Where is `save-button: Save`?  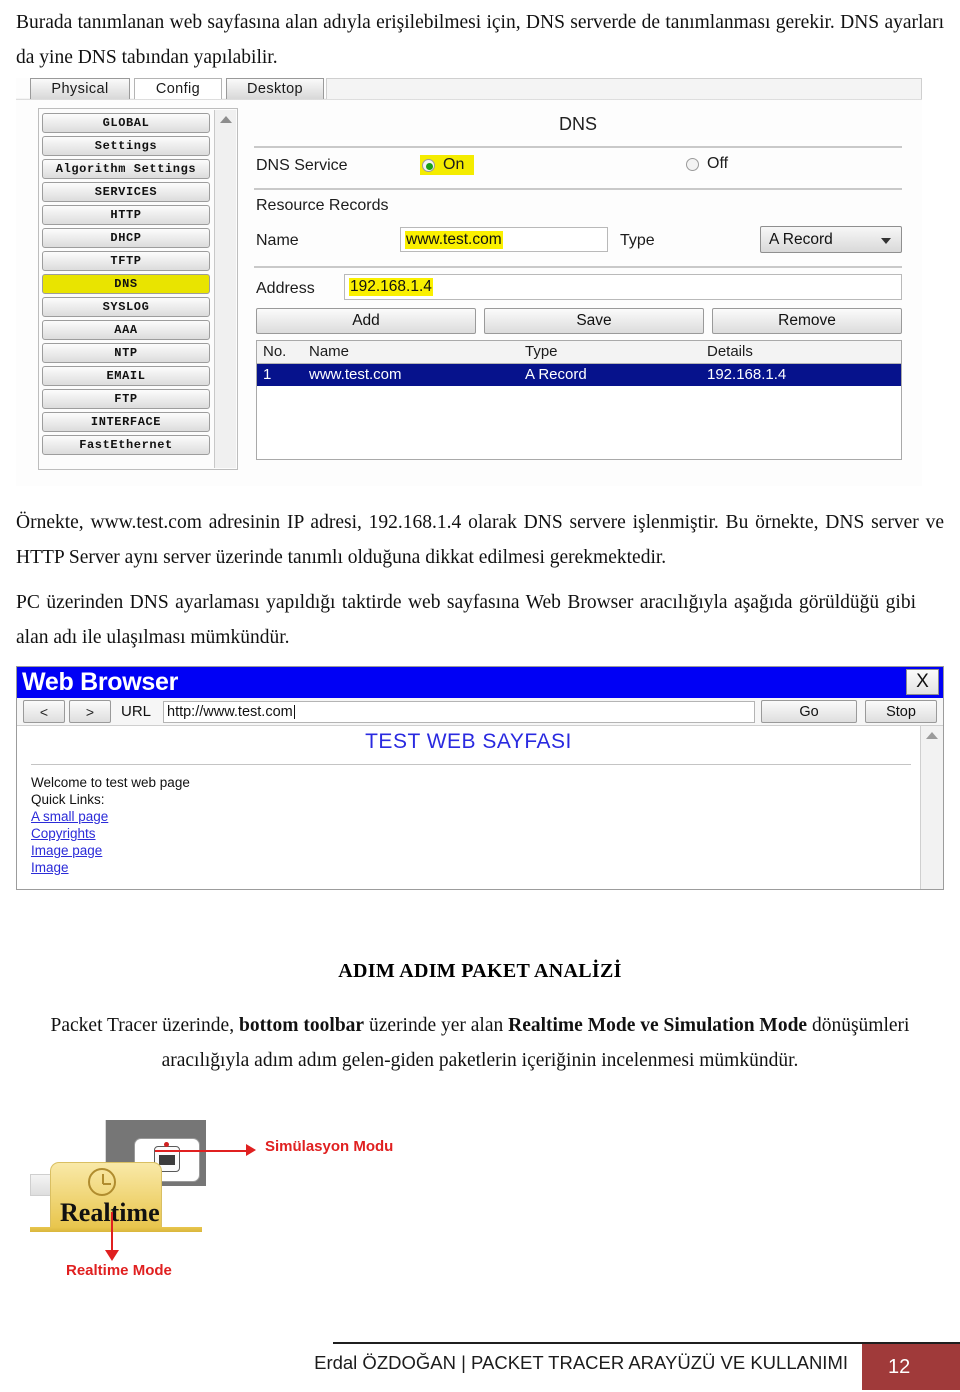
save-button: Save is located at coordinates (594, 321).